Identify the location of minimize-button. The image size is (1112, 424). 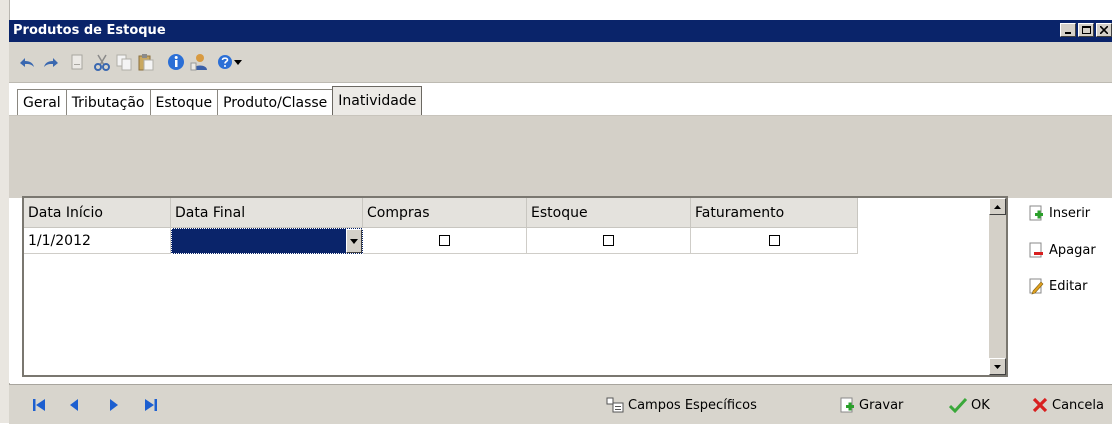
(1068, 30).